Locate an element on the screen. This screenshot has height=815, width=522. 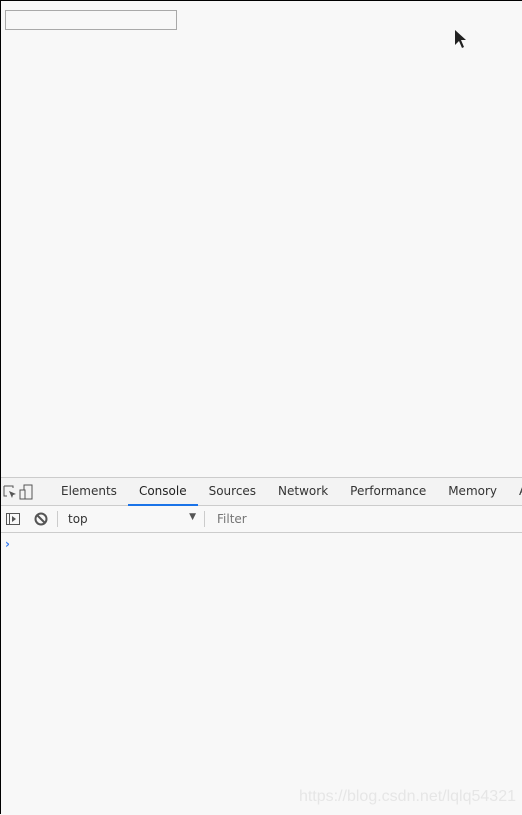
tab-console: Console is located at coordinates (162, 492).